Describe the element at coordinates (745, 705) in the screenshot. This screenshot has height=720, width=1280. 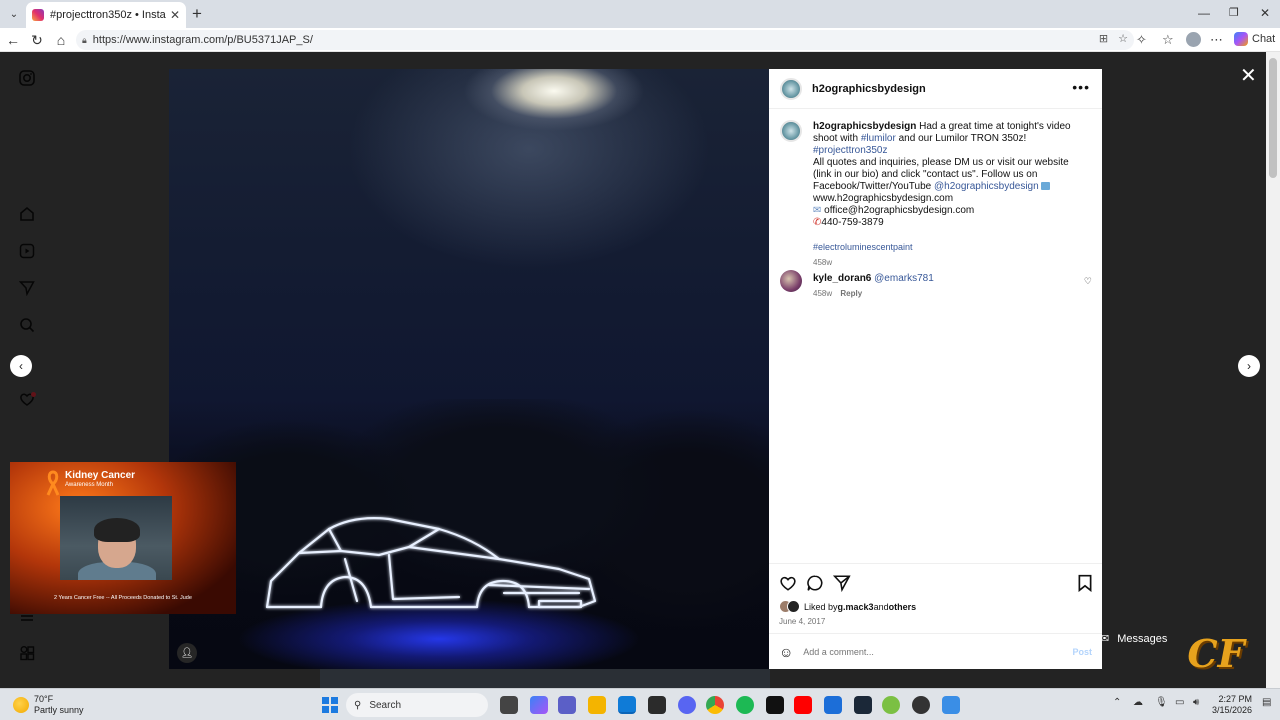
I see `spotify-icon` at that location.